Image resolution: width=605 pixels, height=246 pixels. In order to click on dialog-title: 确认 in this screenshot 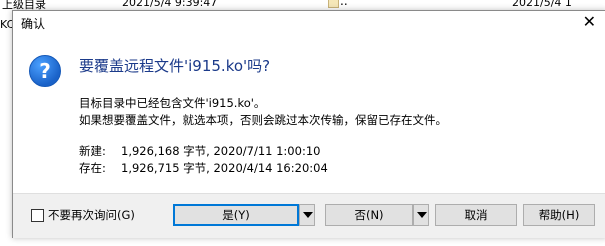, I will do `click(33, 24)`.